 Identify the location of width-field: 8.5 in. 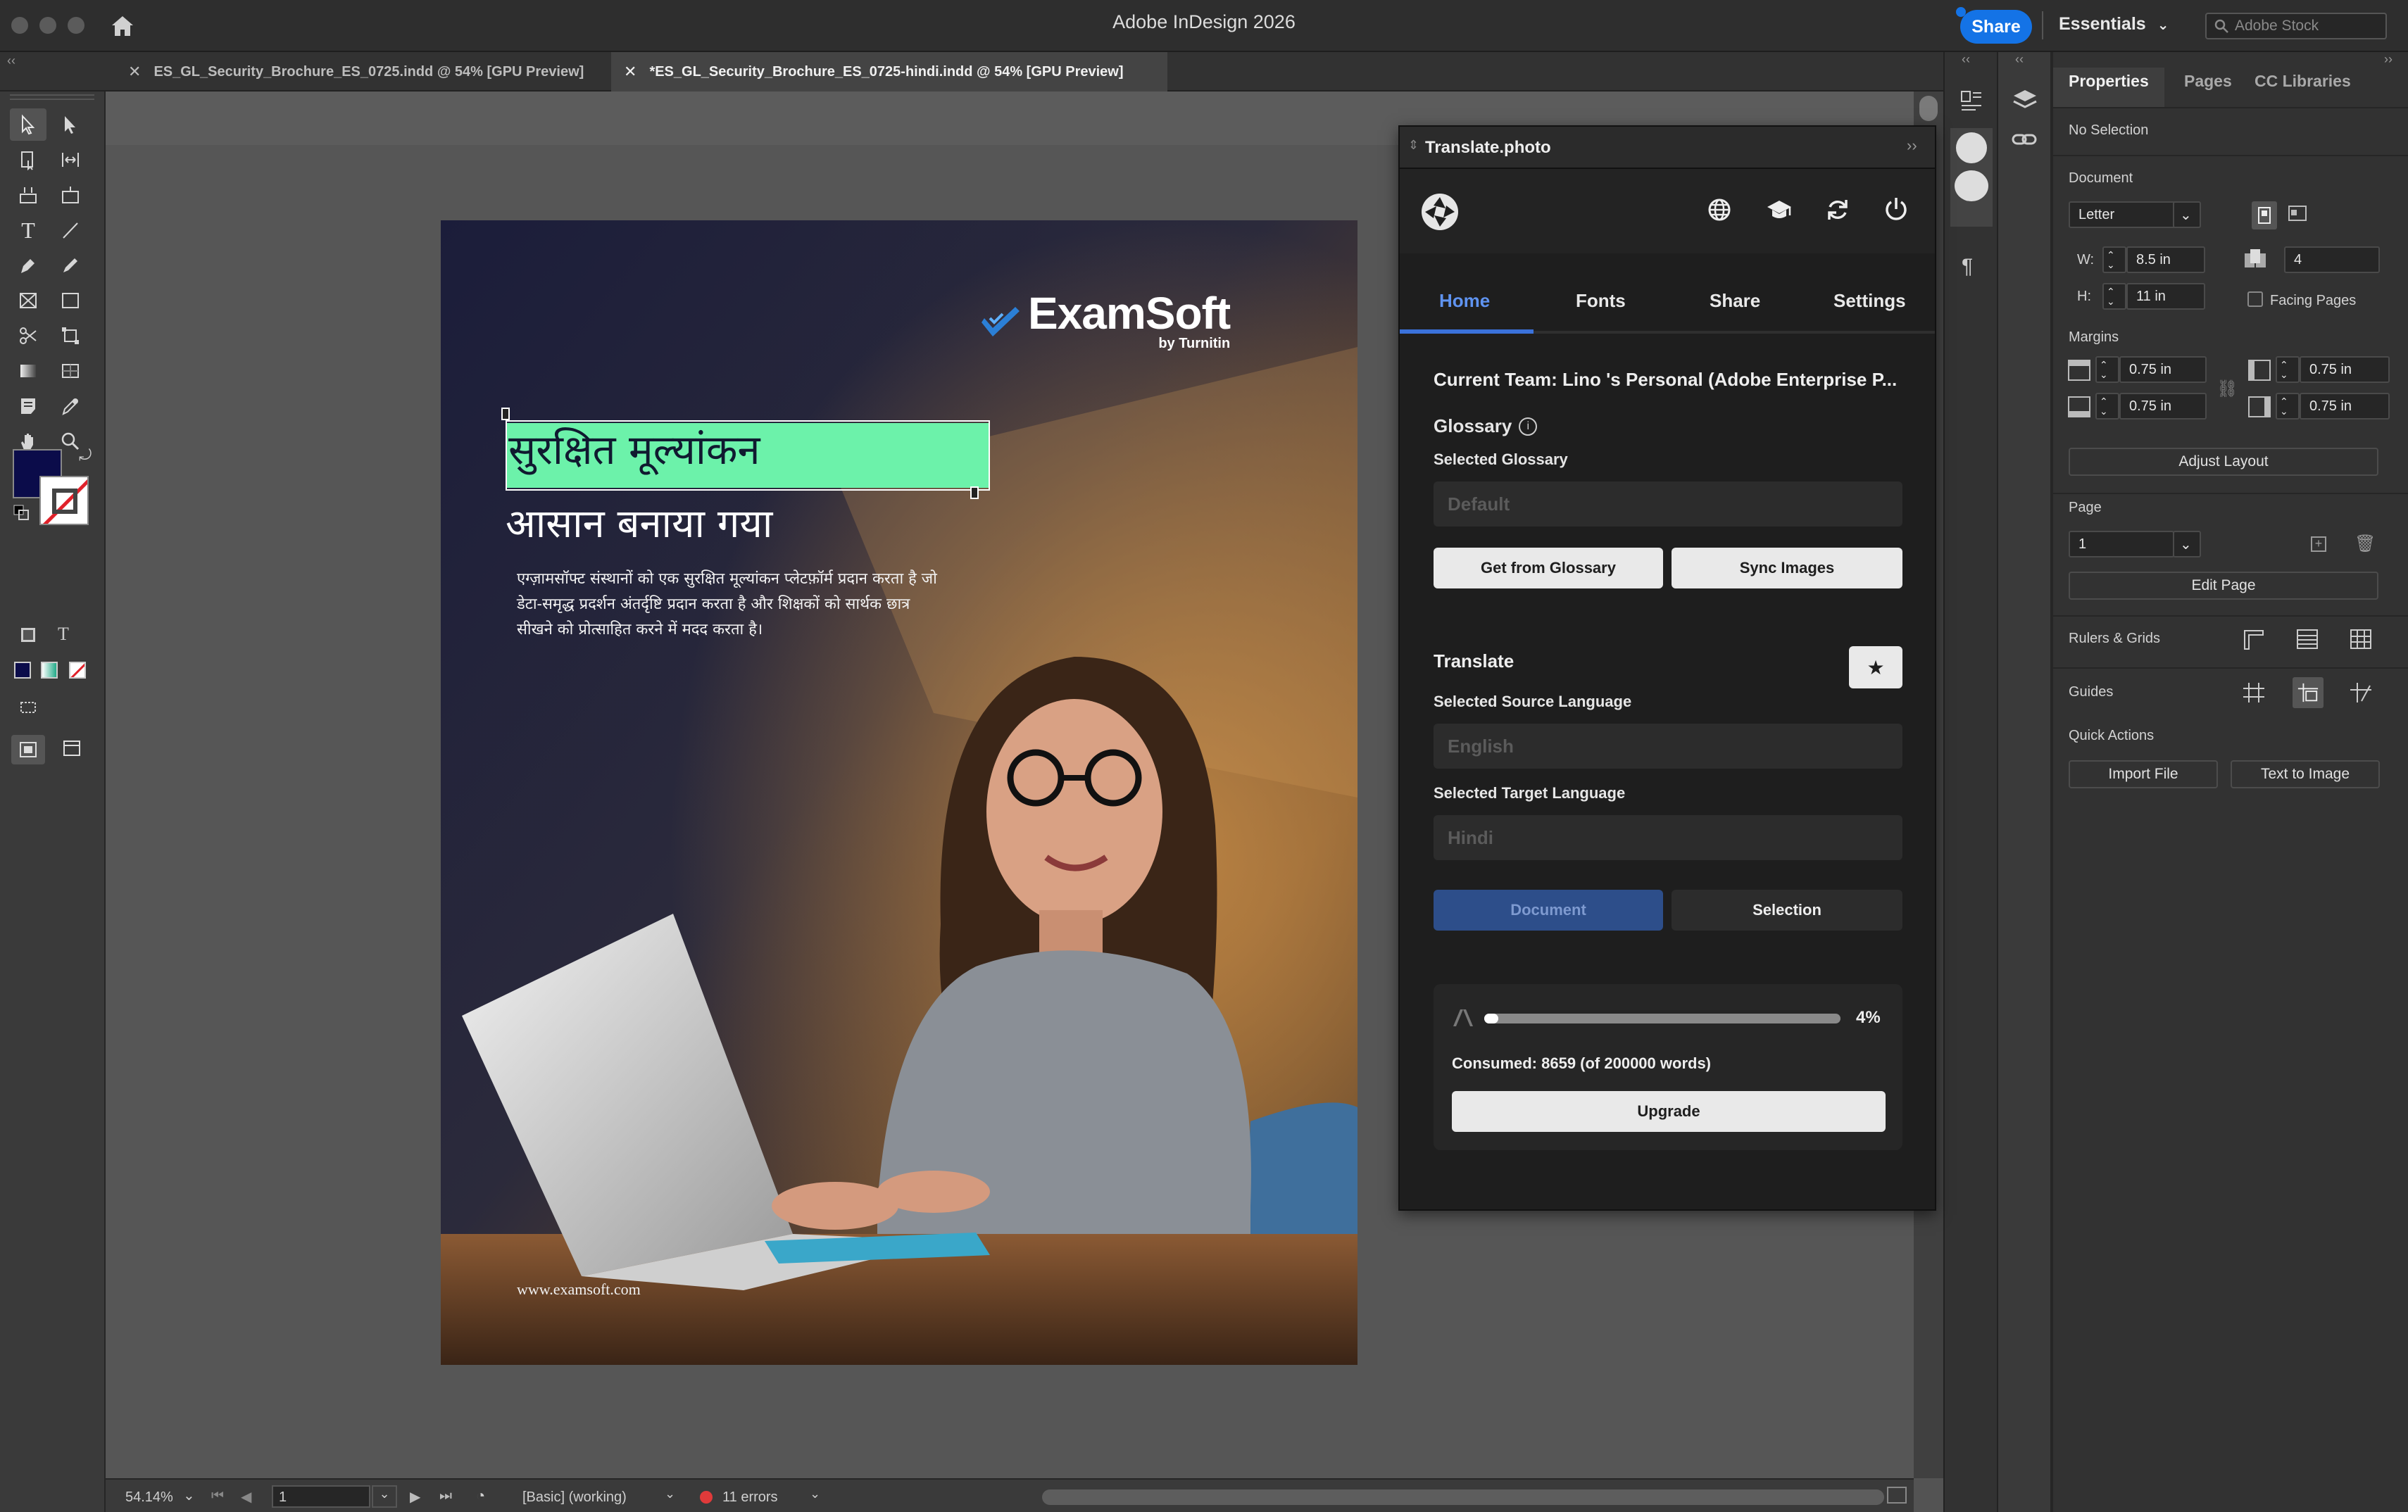
(2165, 259).